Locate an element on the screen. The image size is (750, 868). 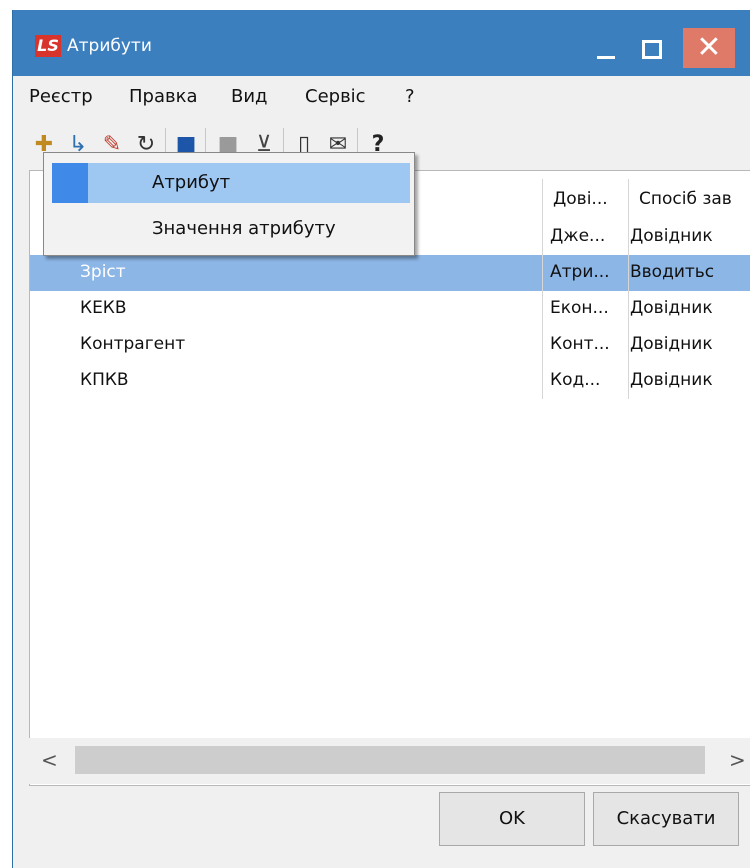
row-method: Вводитьс is located at coordinates (672, 272).